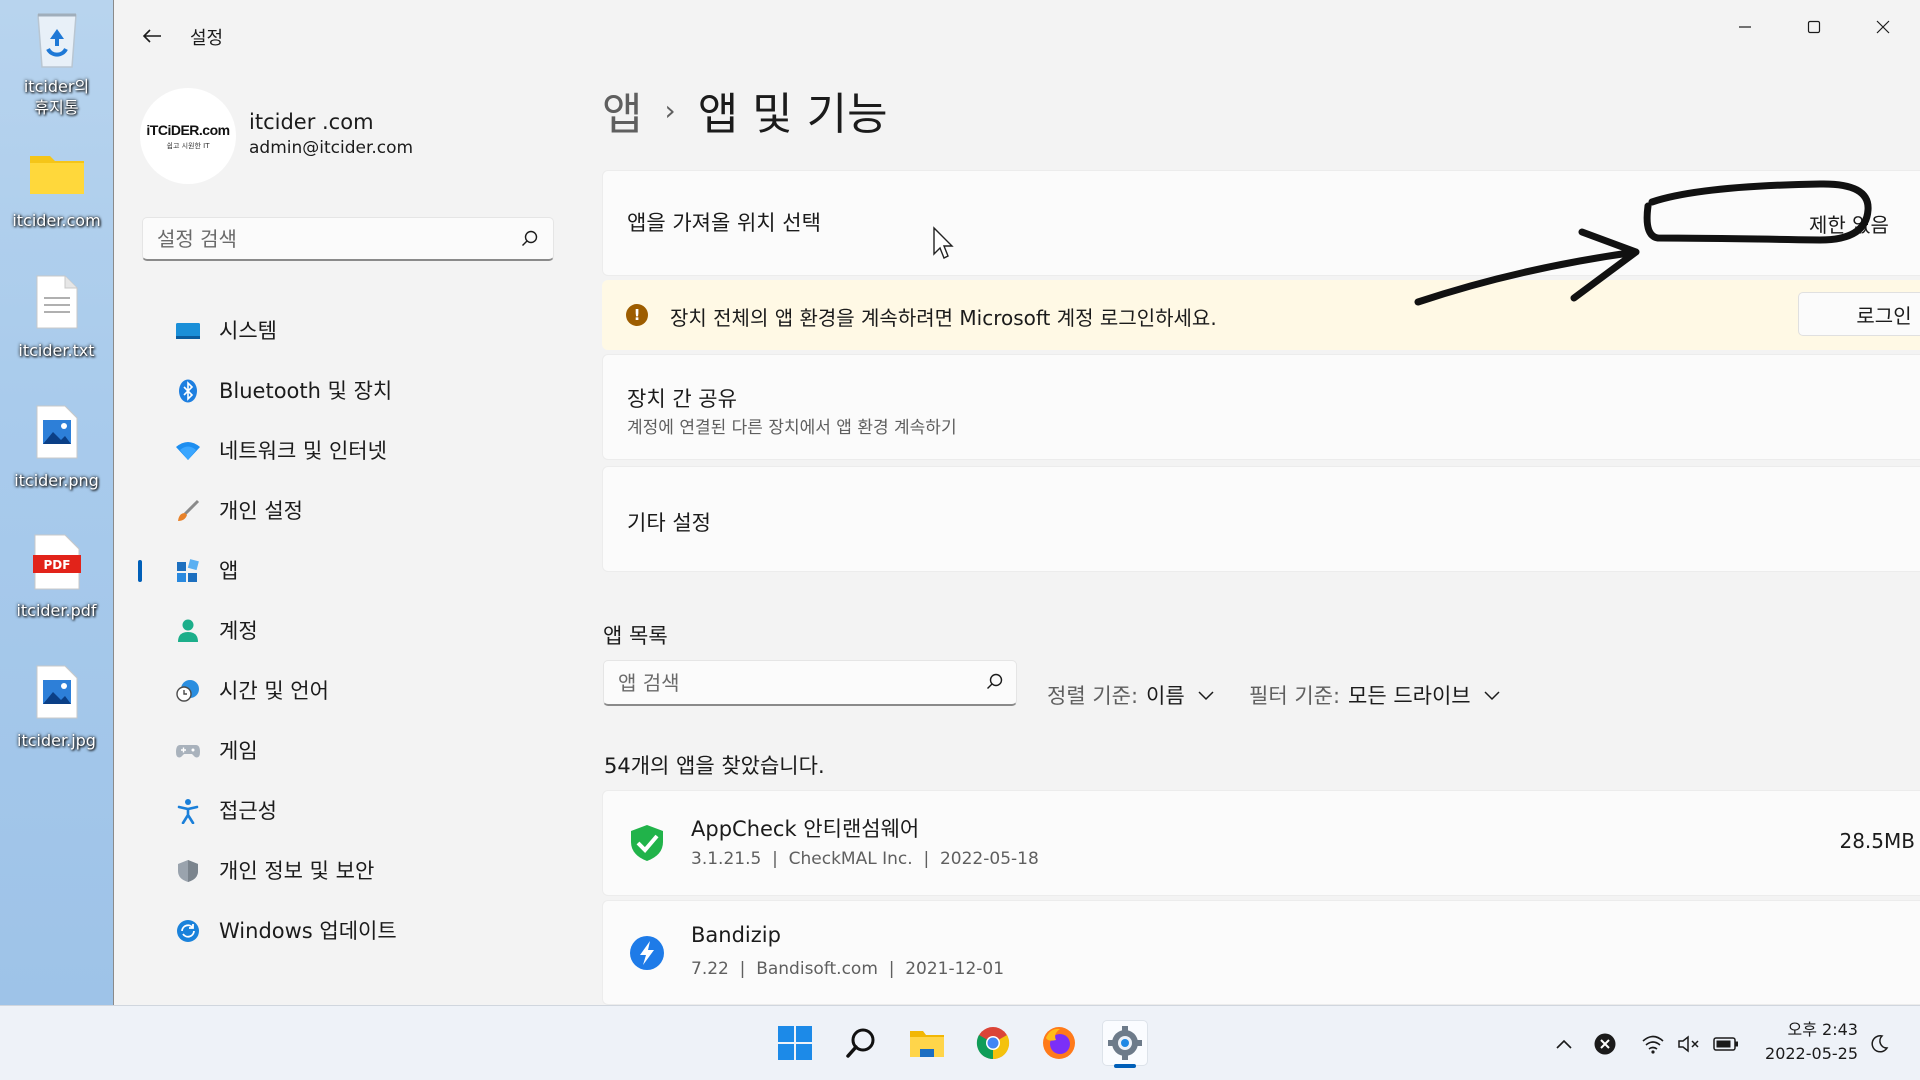  What do you see at coordinates (1811, 1053) in the screenshot?
I see `clock-date: 2022-05-25` at bounding box center [1811, 1053].